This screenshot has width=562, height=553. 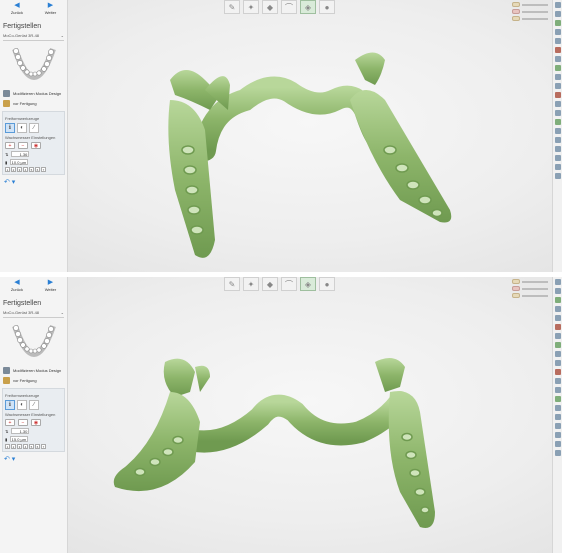 What do you see at coordinates (62, 312) in the screenshot?
I see `chevron-down-icon: ⌄` at bounding box center [62, 312].